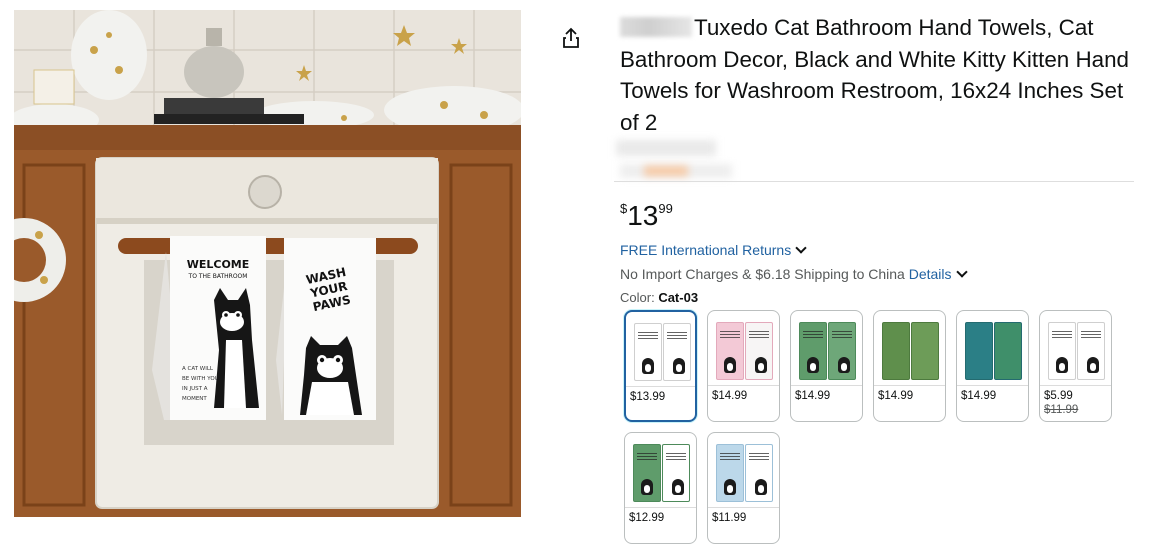 This screenshot has width=1152, height=544. What do you see at coordinates (218, 264) in the screenshot?
I see `towel1-heading: WELCOME` at bounding box center [218, 264].